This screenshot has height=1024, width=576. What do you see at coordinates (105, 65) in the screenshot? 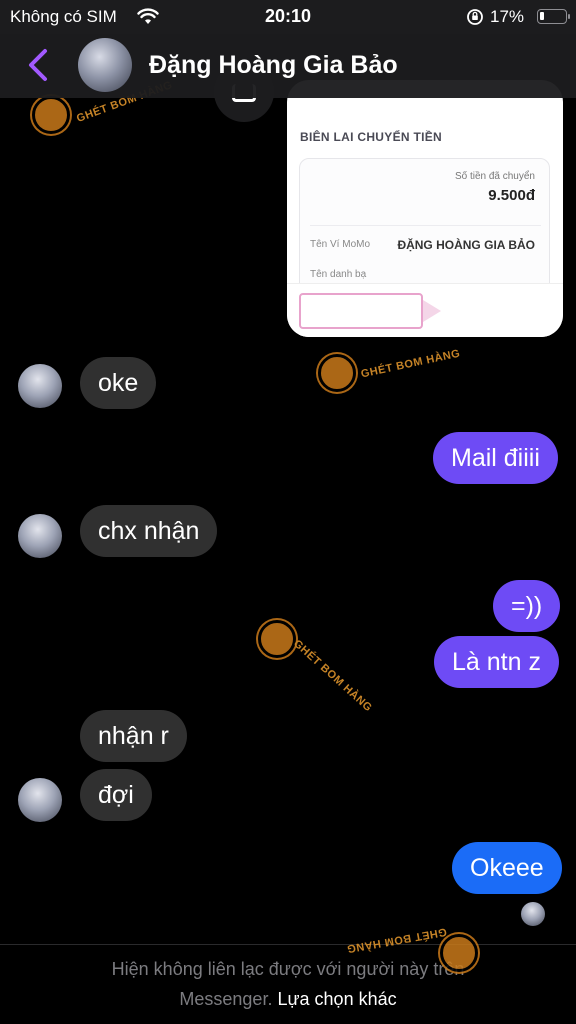
I see `contact-avatar` at bounding box center [105, 65].